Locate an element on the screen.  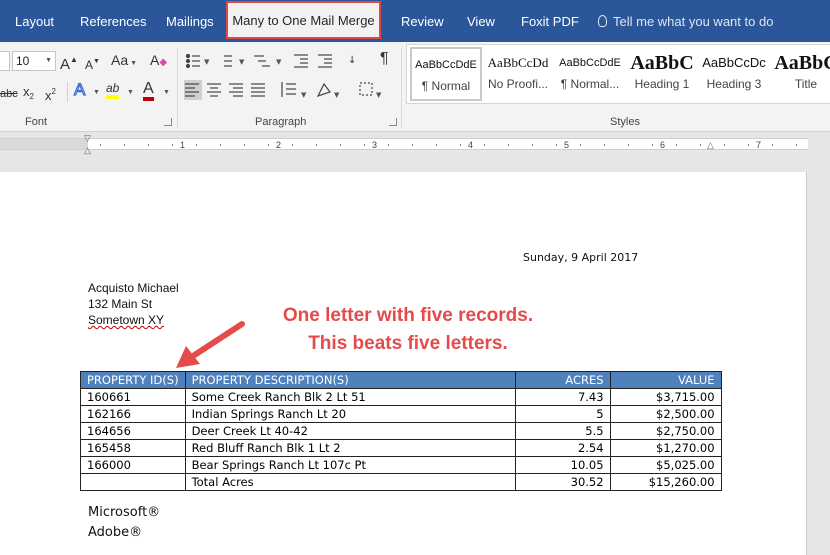
tab-mailings: Mailings is located at coordinates (190, 21).